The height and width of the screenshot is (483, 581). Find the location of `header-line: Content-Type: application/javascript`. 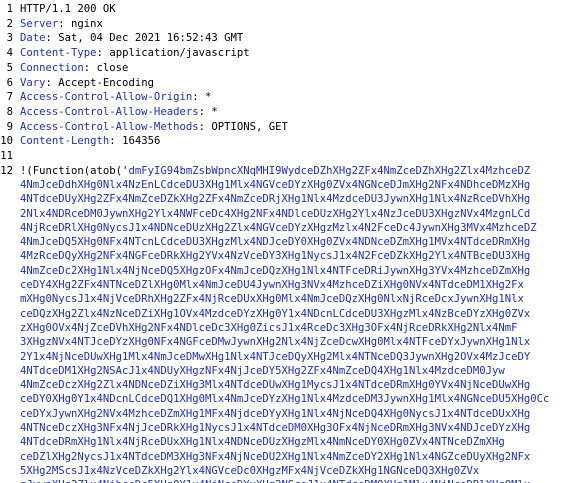

header-line: Content-Type: application/javascript is located at coordinates (135, 53).